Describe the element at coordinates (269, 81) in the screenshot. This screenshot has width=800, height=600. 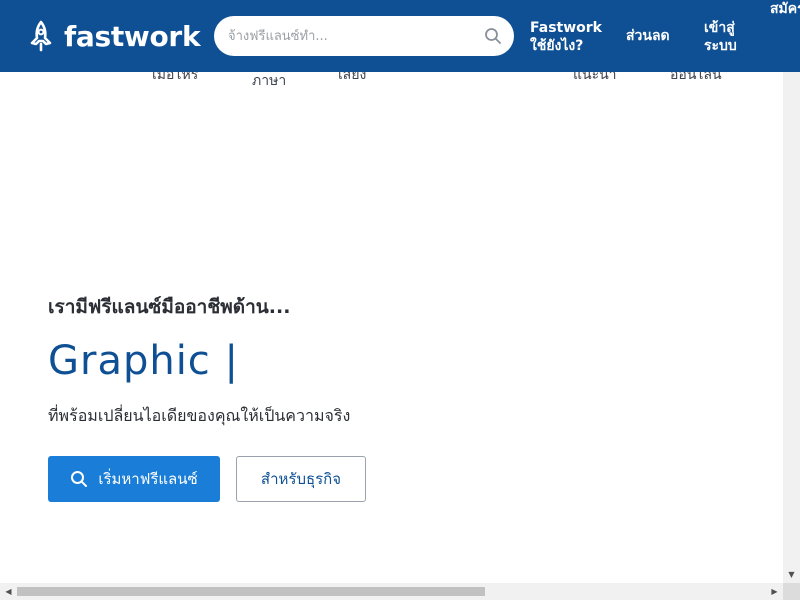
I see `subnav-item: ภาษา` at that location.